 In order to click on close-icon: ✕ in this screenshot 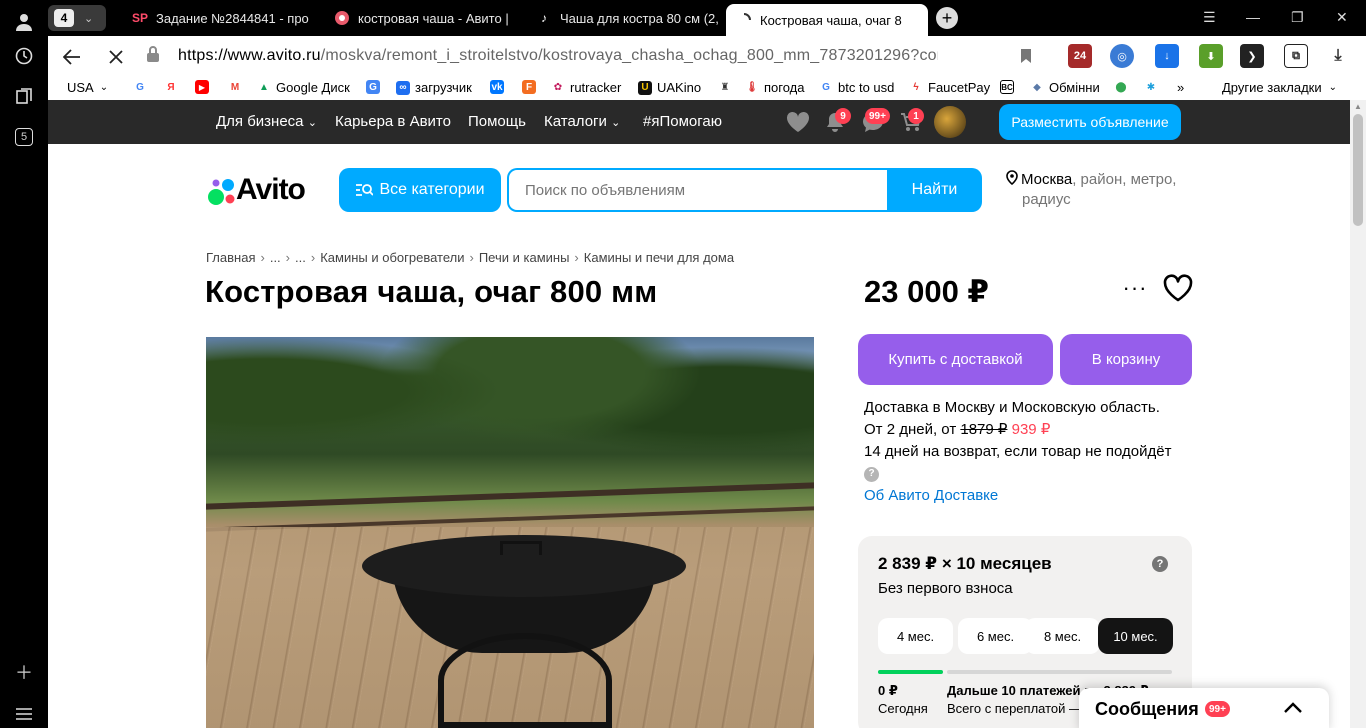, I will do `click(1342, 17)`.